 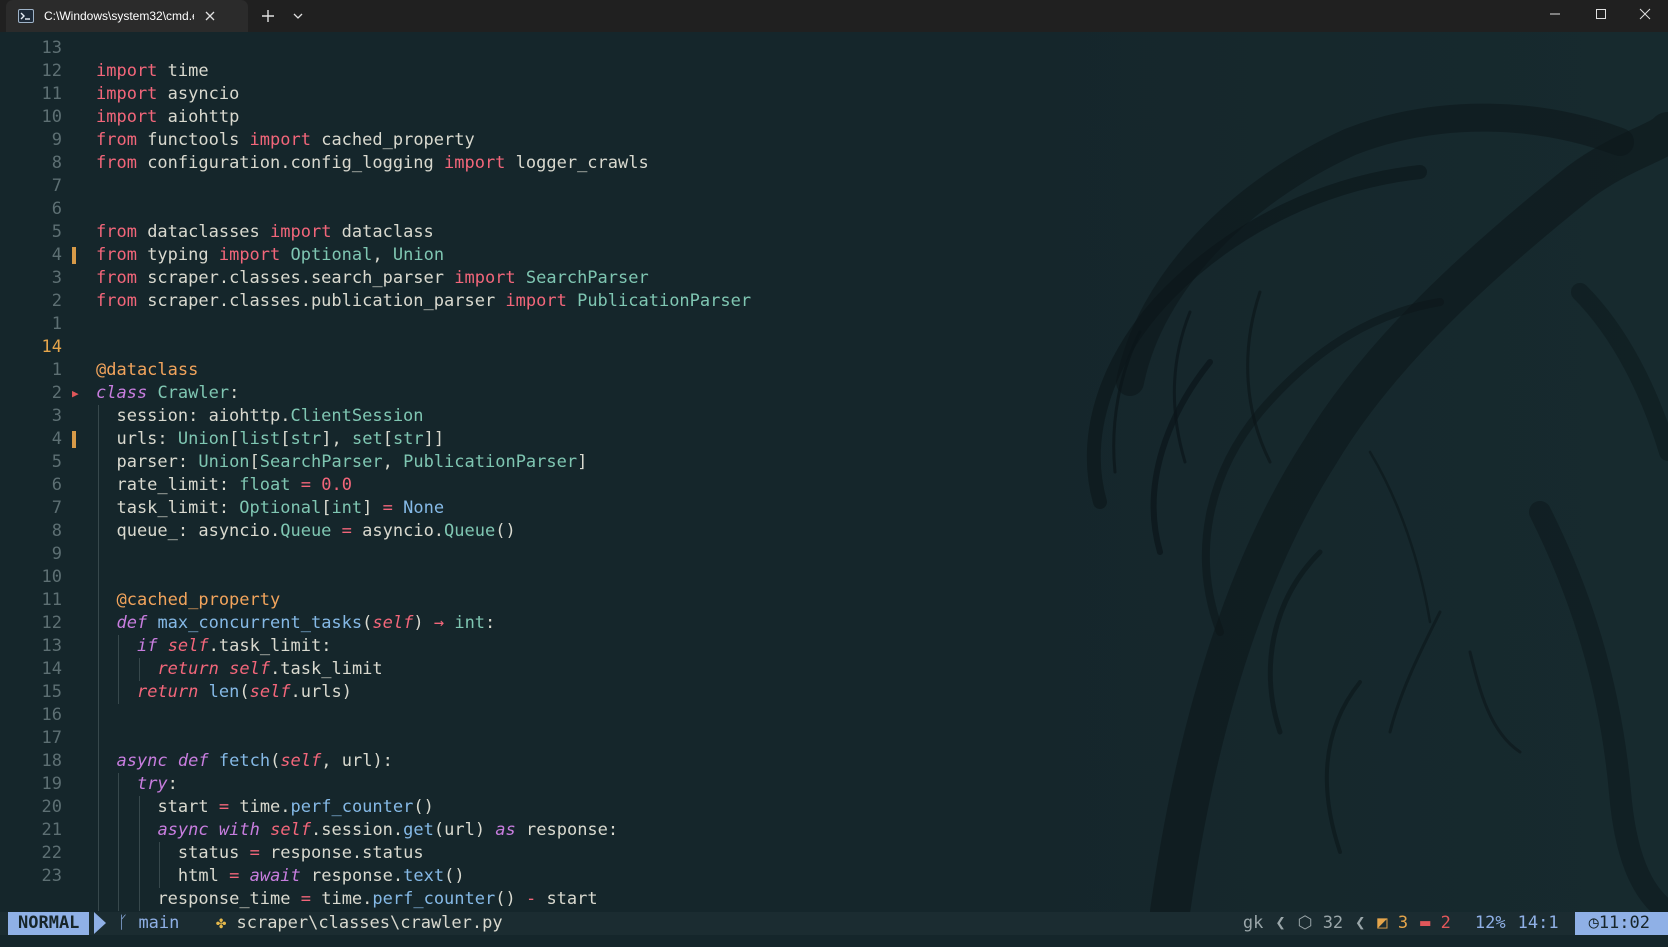 I want to click on close-window-button, so click(x=1645, y=14).